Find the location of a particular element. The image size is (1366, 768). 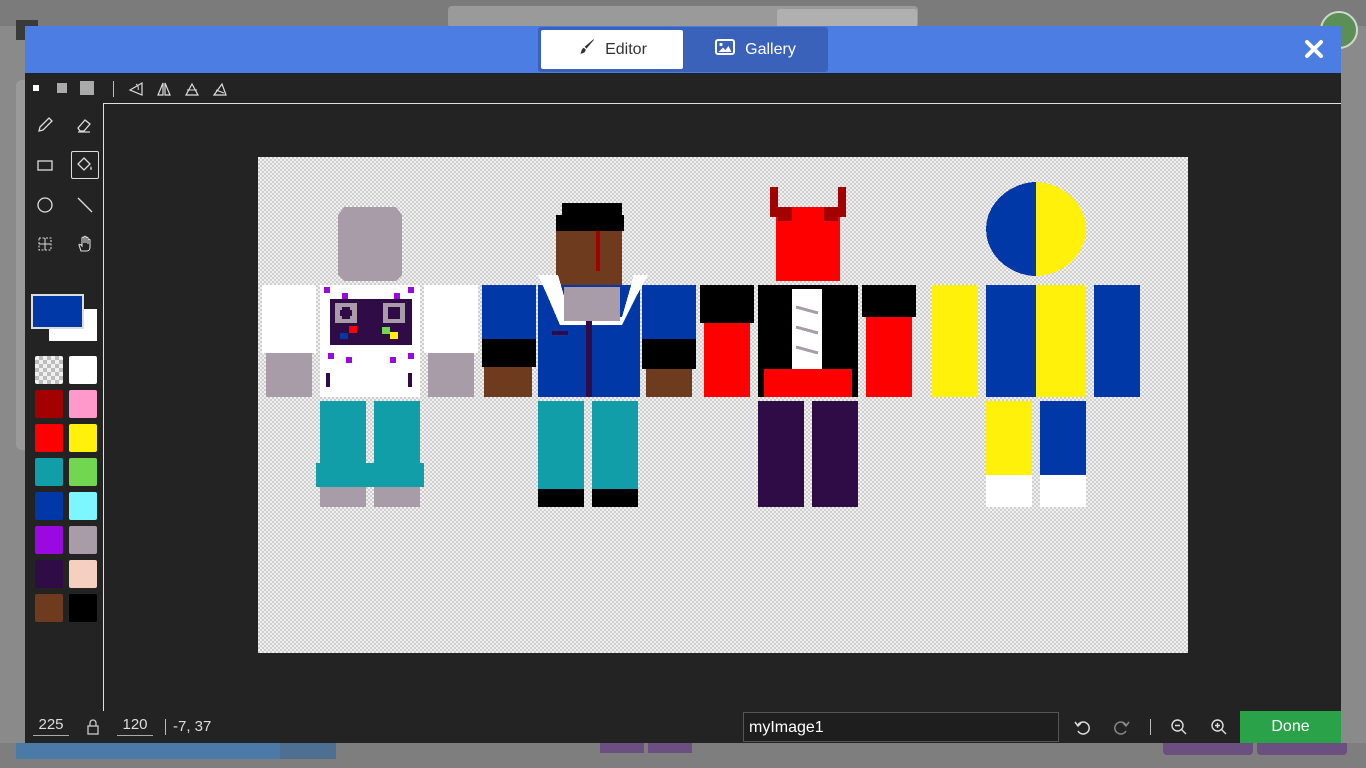

close-button is located at coordinates (1314, 49).